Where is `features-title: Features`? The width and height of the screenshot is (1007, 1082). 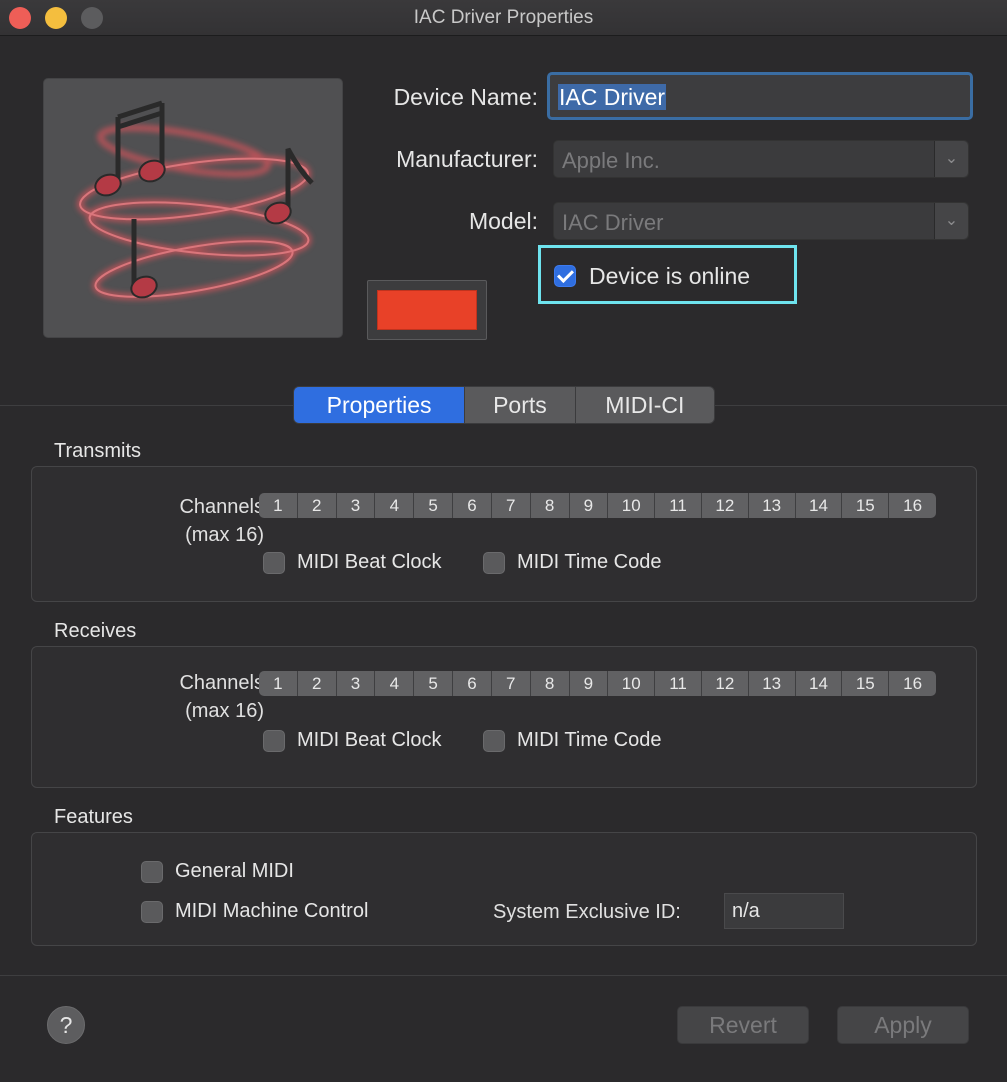
features-title: Features is located at coordinates (93, 817).